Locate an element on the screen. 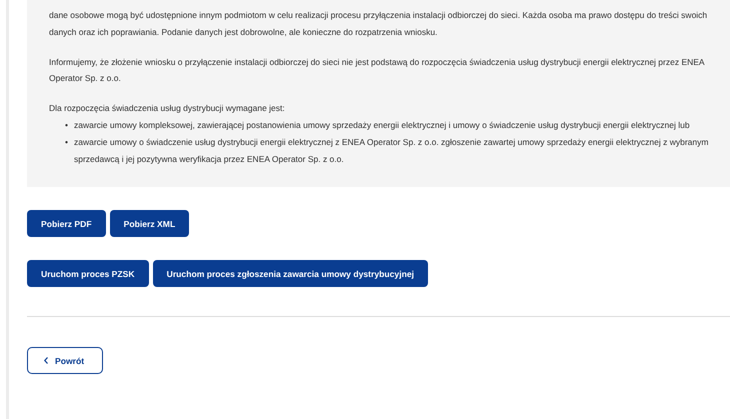 Image resolution: width=730 pixels, height=419 pixels. action-button: Uruchom proces zgłoszenia zawarcia umowy dystrybucyjnej is located at coordinates (290, 274).